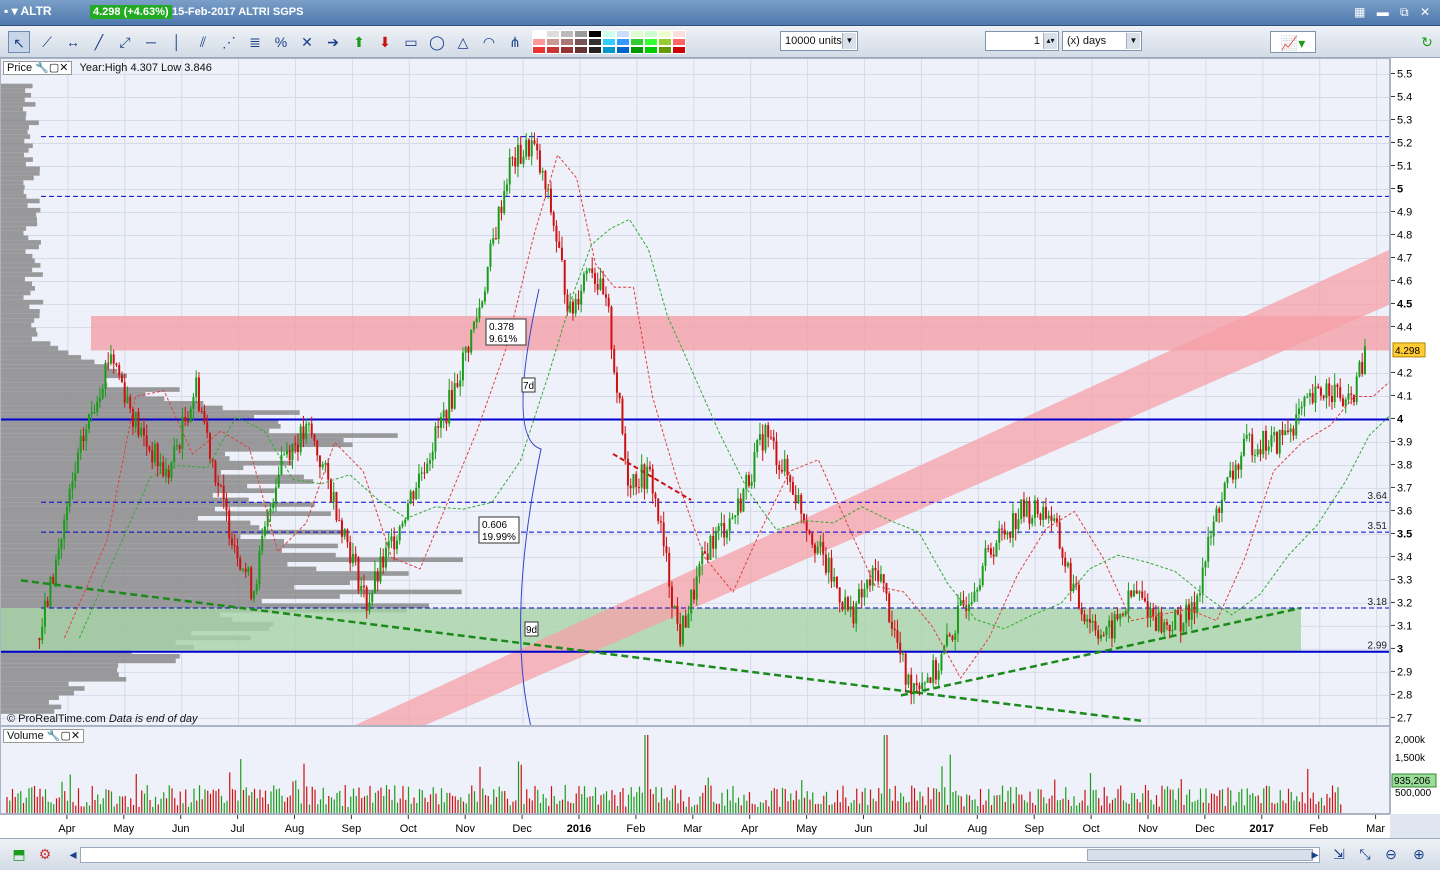 This screenshot has height=870, width=1440. I want to click on horizontal-arrows-icon: ↔, so click(73, 42).